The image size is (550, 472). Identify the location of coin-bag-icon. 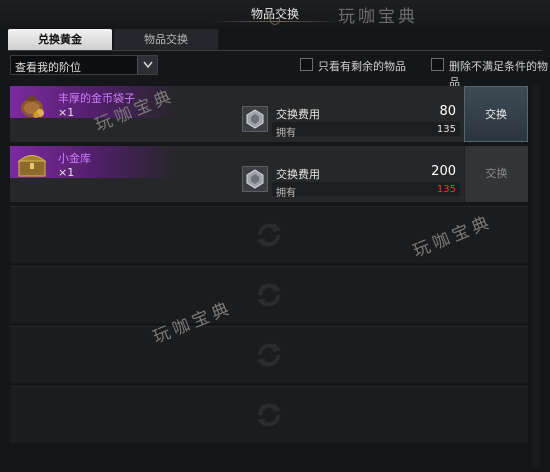
(32, 104).